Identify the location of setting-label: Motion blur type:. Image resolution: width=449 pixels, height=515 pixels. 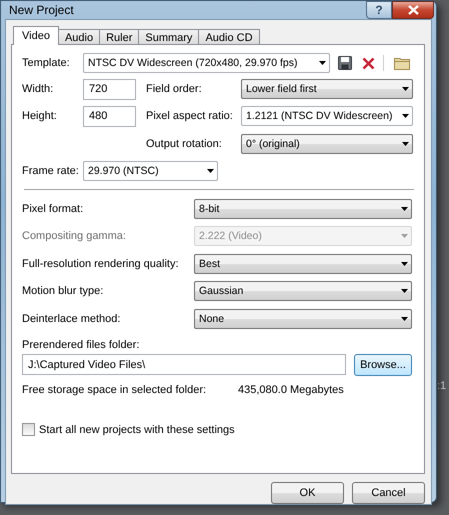
(63, 291).